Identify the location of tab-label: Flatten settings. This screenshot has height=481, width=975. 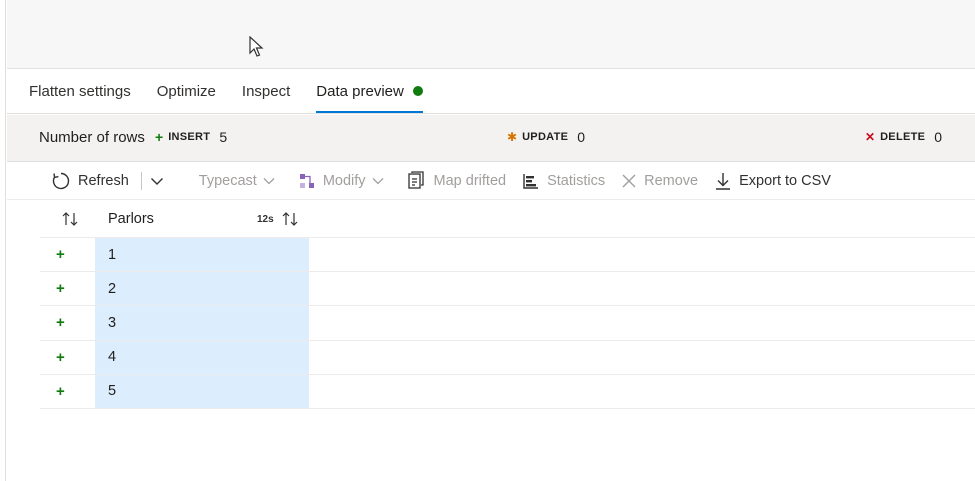
(80, 91).